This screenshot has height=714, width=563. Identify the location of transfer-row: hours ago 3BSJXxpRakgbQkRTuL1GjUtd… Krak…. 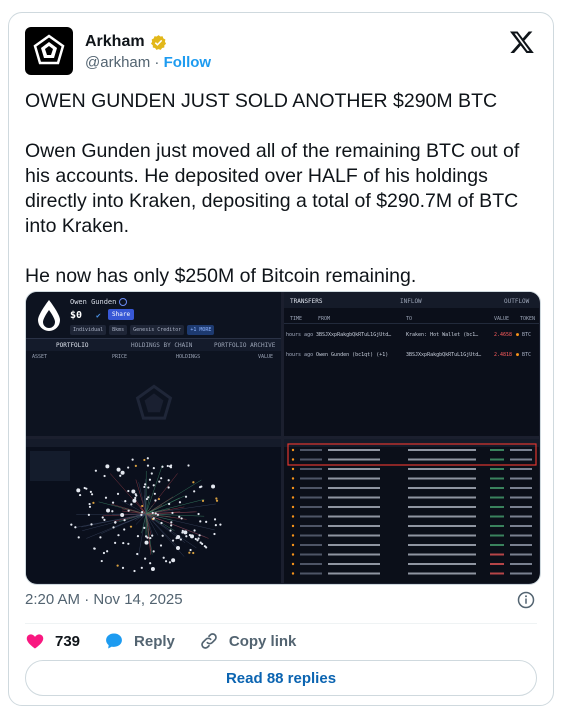
(411, 338).